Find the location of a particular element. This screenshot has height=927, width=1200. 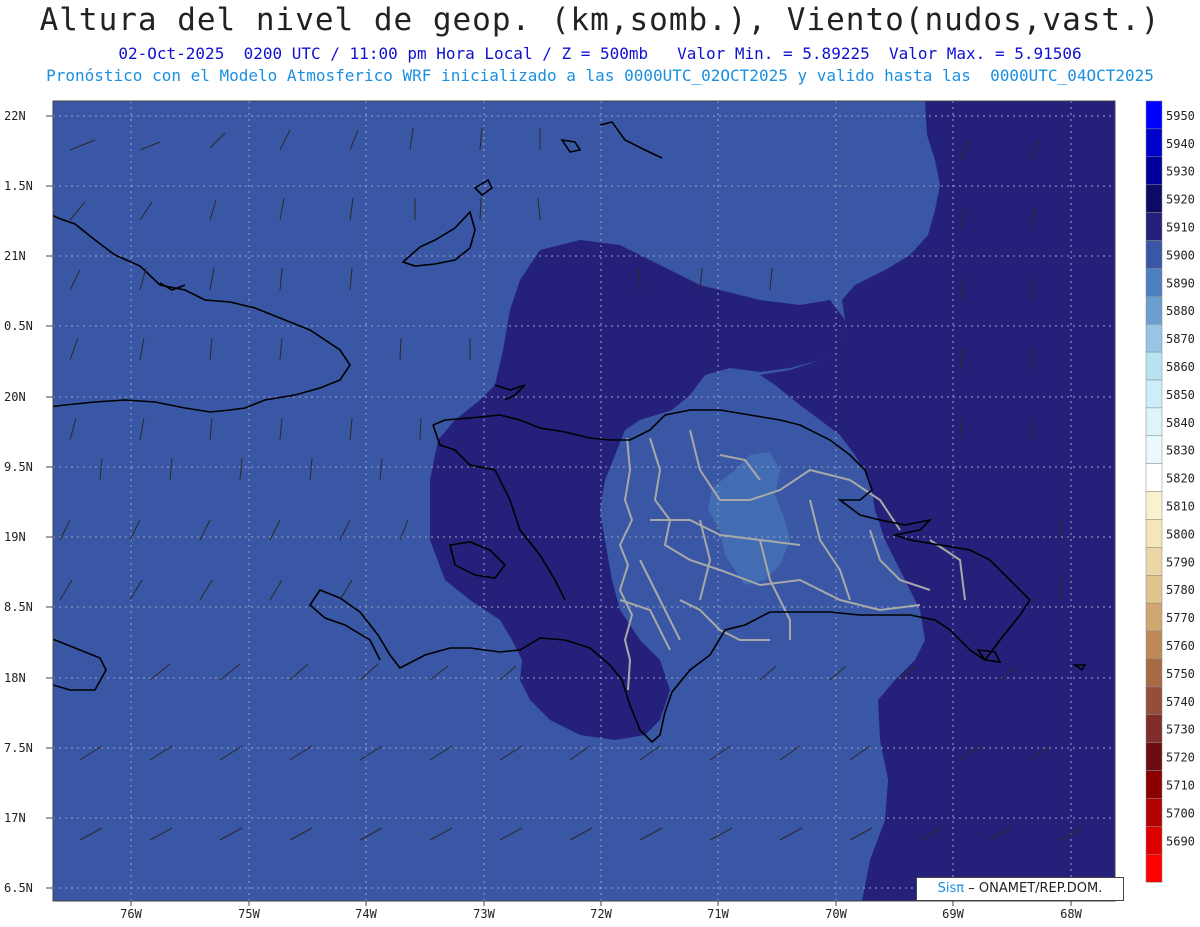

colorbar-label: 5880 is located at coordinates (1180, 311).